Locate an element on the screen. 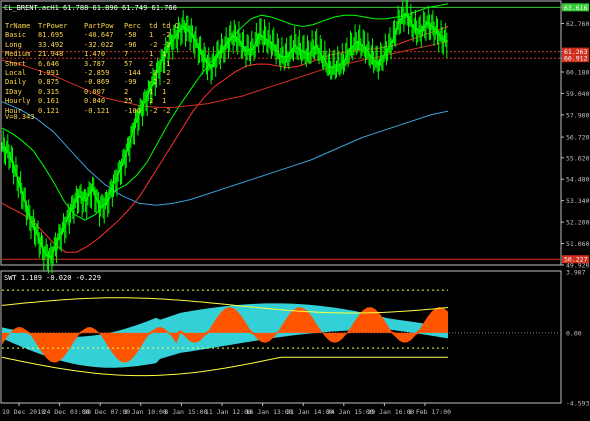 The height and width of the screenshot is (421, 590). table-row-cell: 33.492 is located at coordinates (51, 44).